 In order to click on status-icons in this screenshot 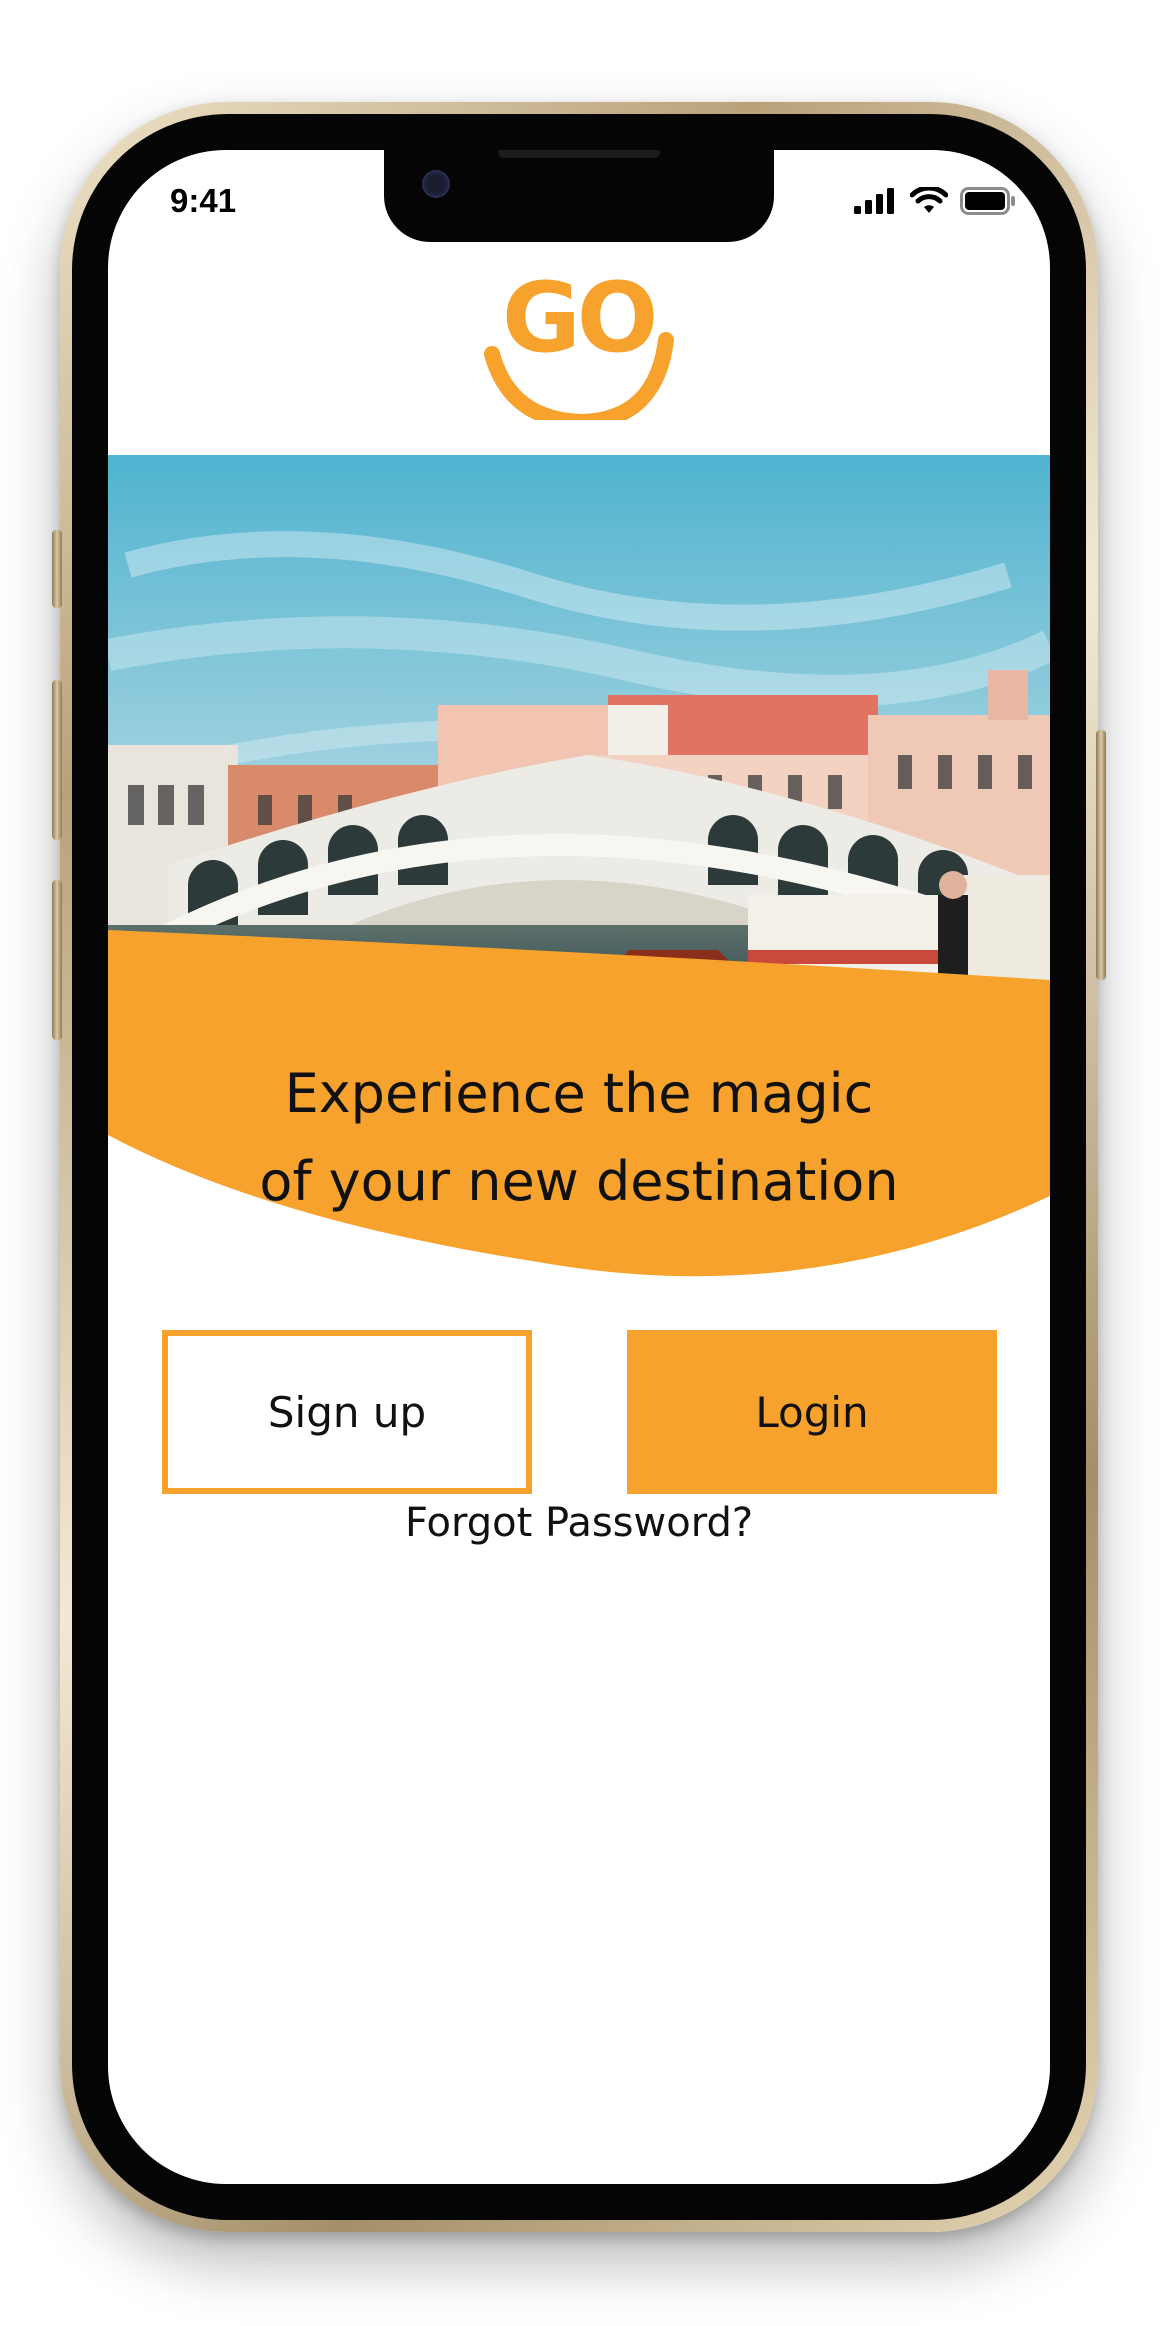, I will do `click(935, 201)`.